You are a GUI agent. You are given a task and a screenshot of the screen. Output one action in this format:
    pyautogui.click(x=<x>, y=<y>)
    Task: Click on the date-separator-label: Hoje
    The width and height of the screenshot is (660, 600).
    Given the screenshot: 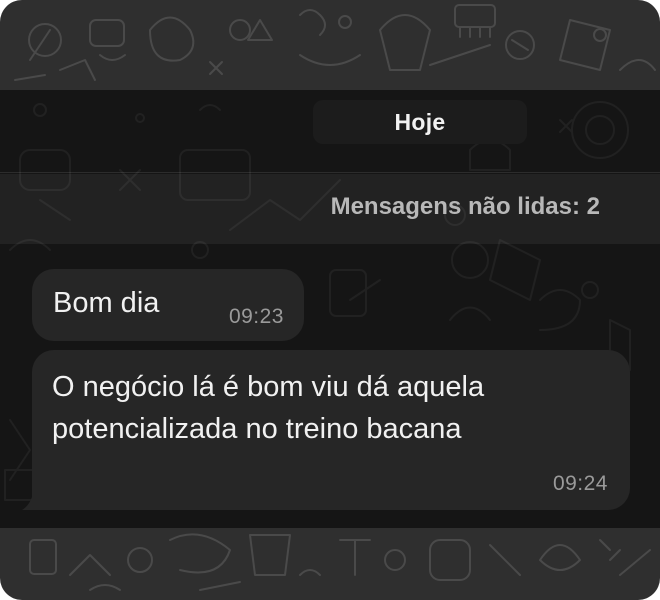 What is the action you would take?
    pyautogui.click(x=420, y=121)
    